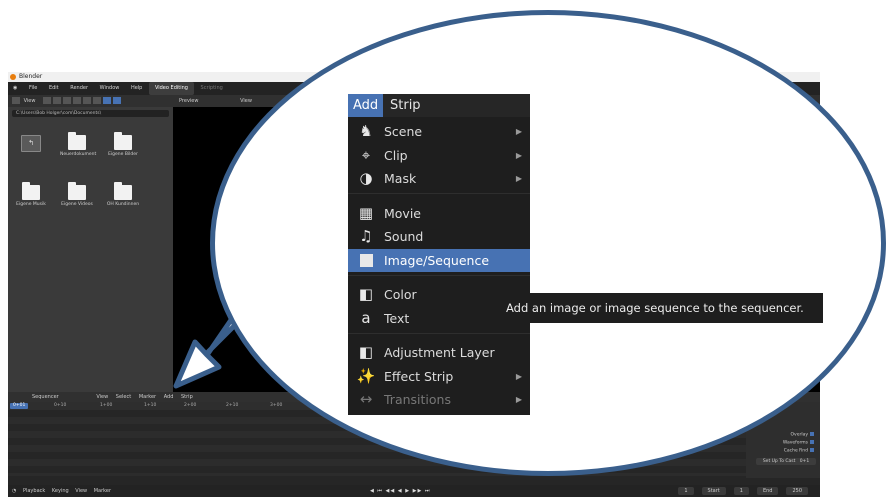 Image resolution: width=895 pixels, height=499 pixels. What do you see at coordinates (366, 376) in the screenshot?
I see `effect-strip-icon: ✨` at bounding box center [366, 376].